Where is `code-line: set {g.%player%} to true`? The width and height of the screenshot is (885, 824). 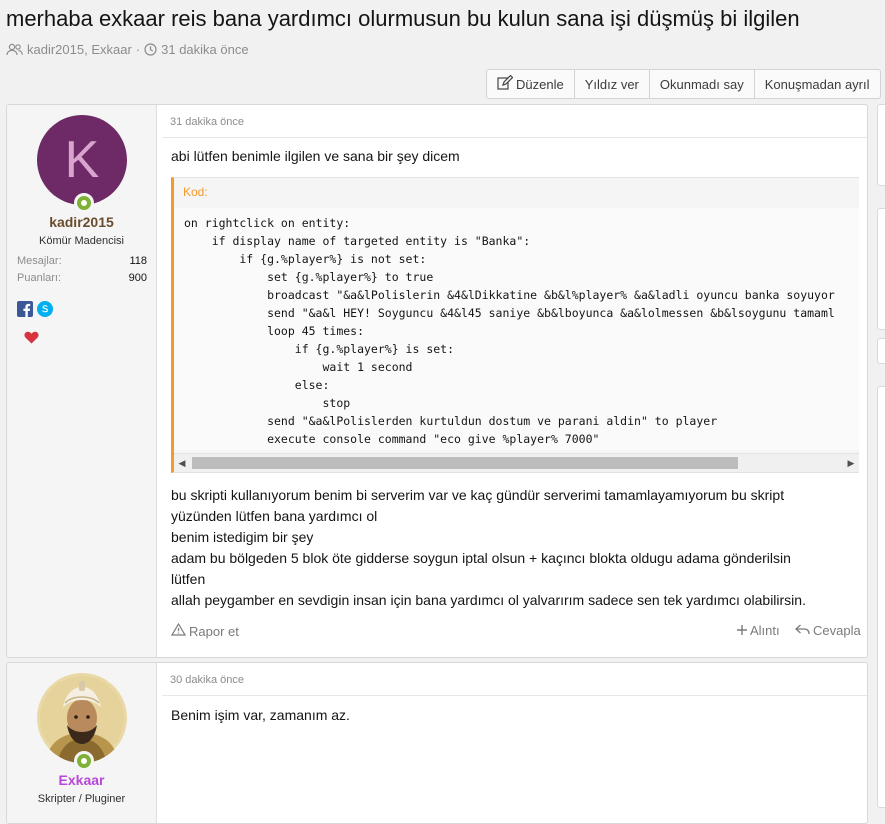
code-line: set {g.%player%} to true is located at coordinates (309, 277).